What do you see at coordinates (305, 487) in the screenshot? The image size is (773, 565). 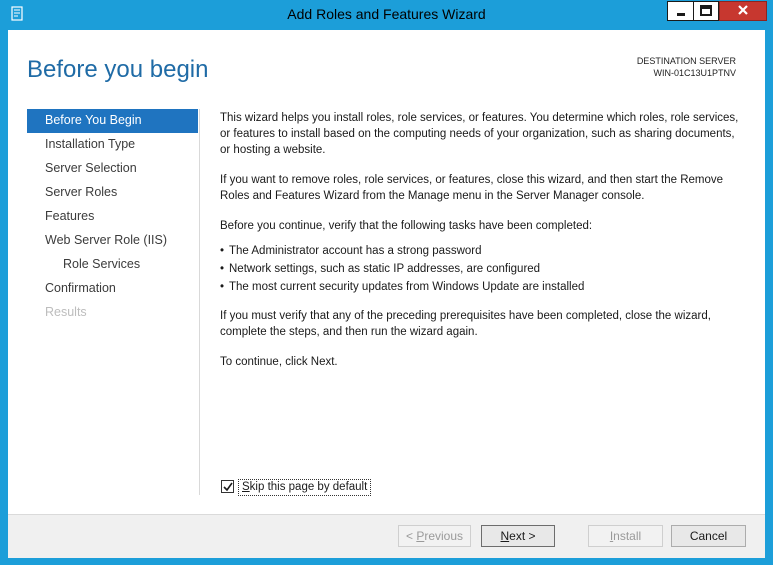 I see `skip-page-label: Skip this page by default` at bounding box center [305, 487].